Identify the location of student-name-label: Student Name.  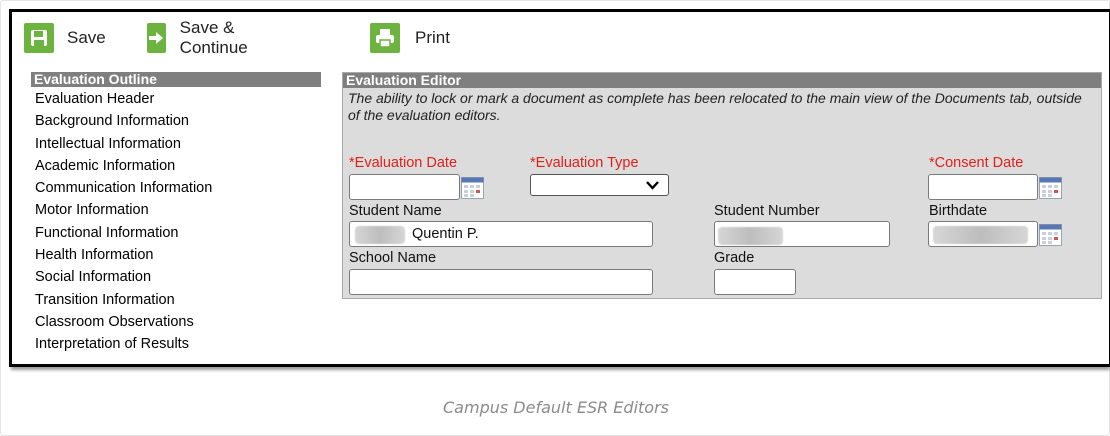
(395, 211).